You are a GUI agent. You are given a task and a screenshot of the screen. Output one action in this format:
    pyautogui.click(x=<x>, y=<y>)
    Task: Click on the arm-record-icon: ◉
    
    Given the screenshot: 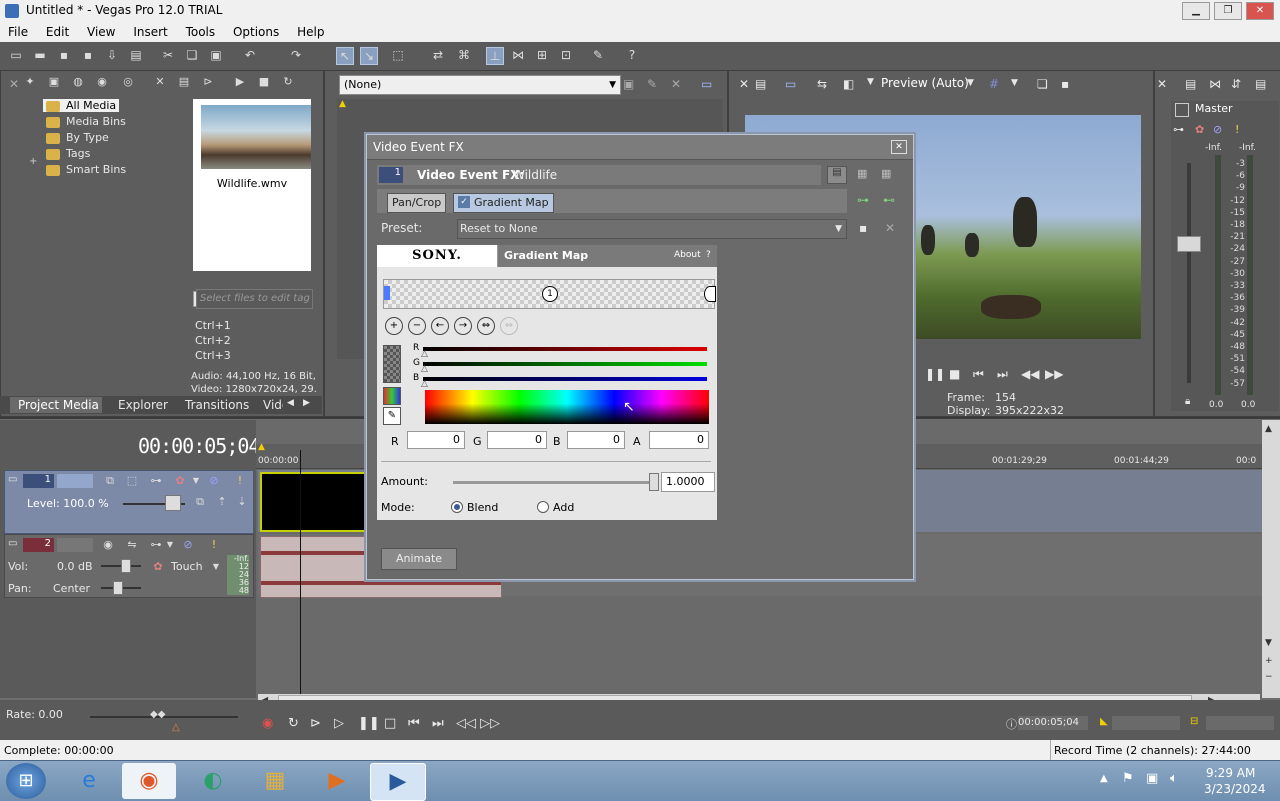 What is the action you would take?
    pyautogui.click(x=108, y=545)
    